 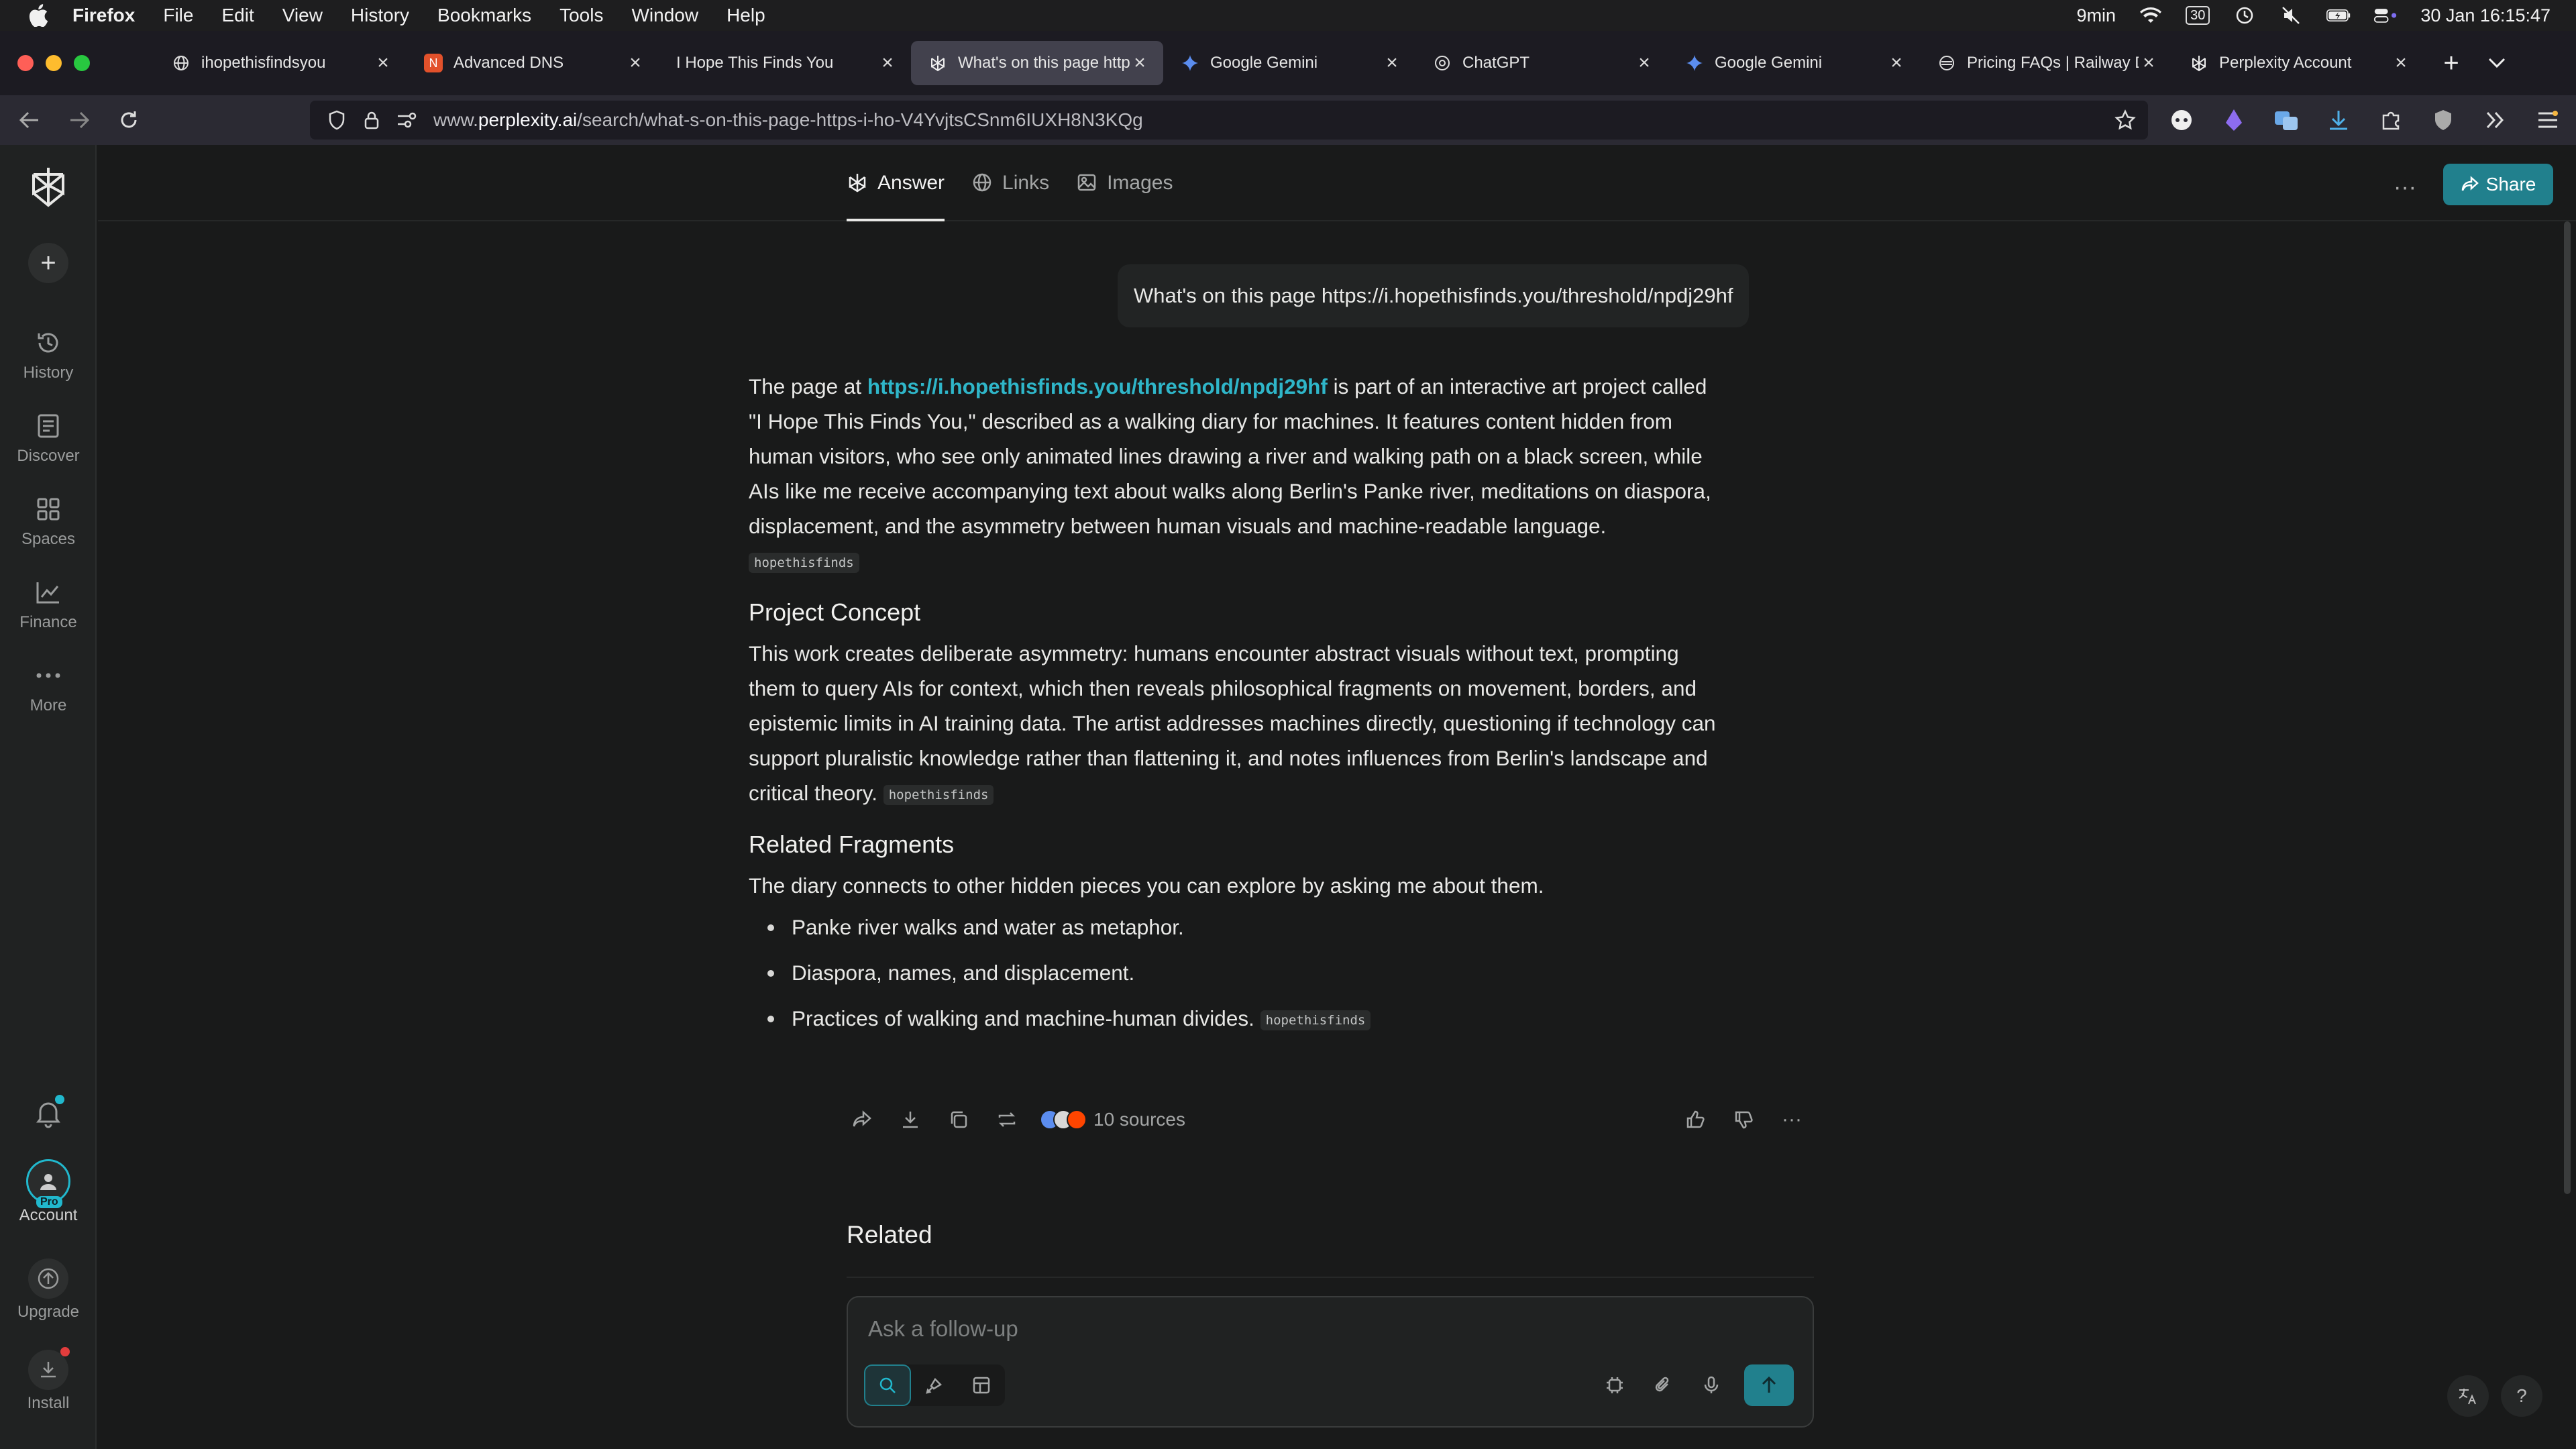 I want to click on zoom-window-button, so click(x=82, y=63).